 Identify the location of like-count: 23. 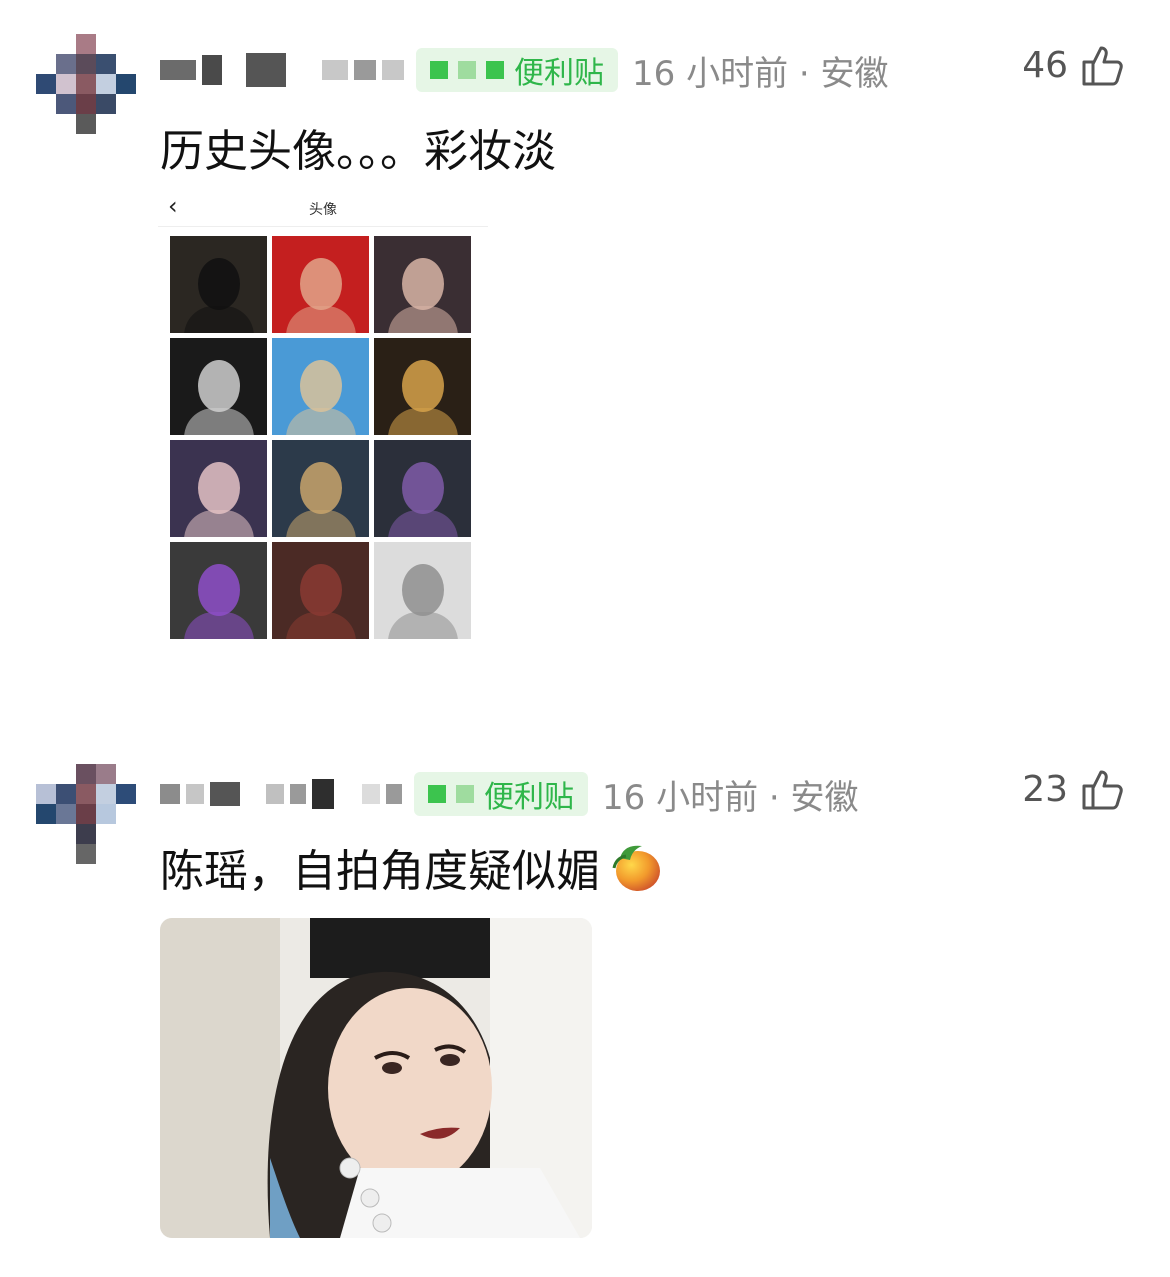
(1045, 789).